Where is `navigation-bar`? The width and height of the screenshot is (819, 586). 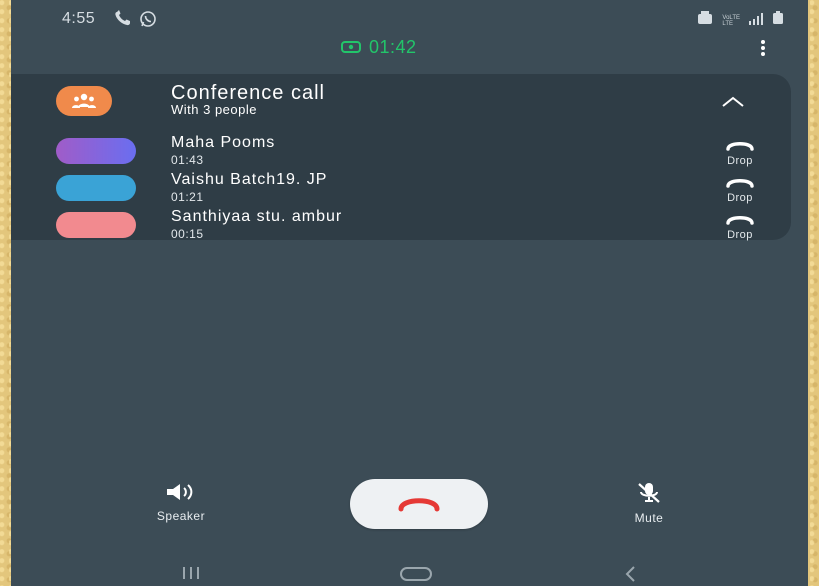
navigation-bar is located at coordinates (409, 573).